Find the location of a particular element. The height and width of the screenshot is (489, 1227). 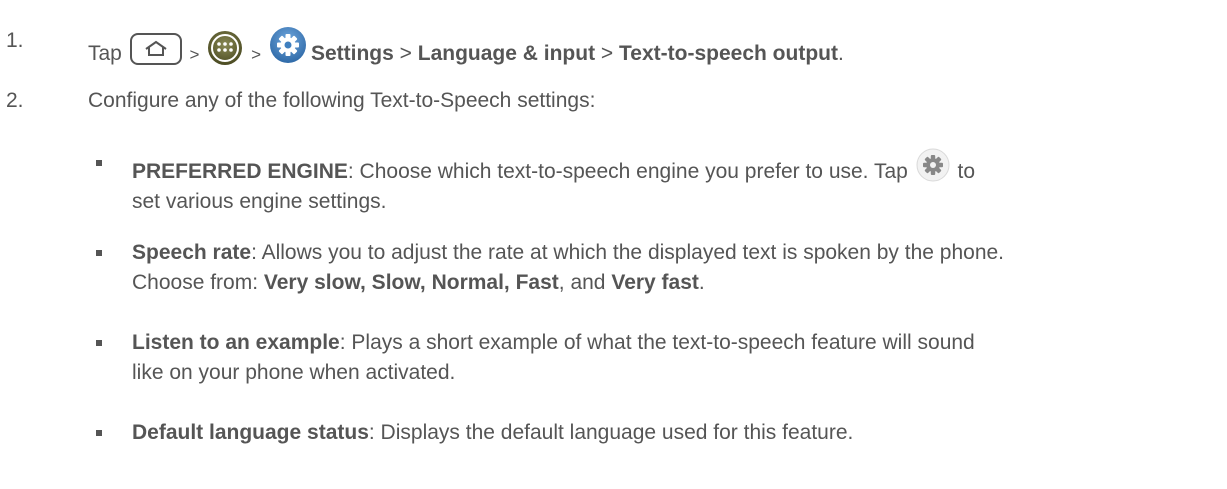

speech-rate-options: Very slow, Slow, Normal, Fast is located at coordinates (411, 282).